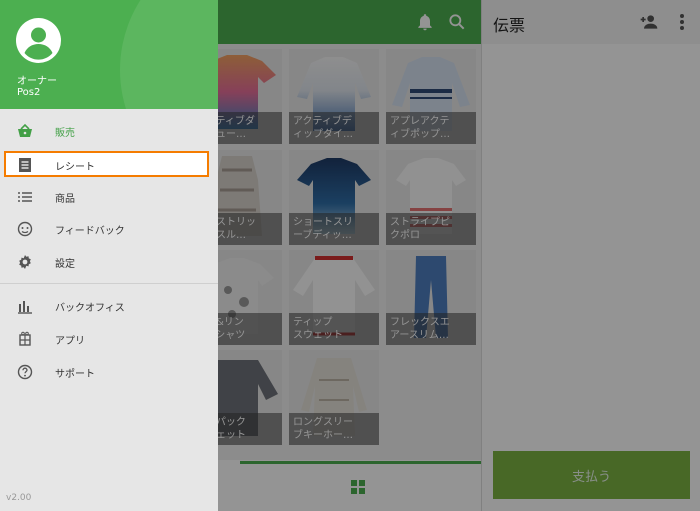 The width and height of the screenshot is (700, 511). Describe the element at coordinates (25, 262) in the screenshot. I see `gear-icon` at that location.